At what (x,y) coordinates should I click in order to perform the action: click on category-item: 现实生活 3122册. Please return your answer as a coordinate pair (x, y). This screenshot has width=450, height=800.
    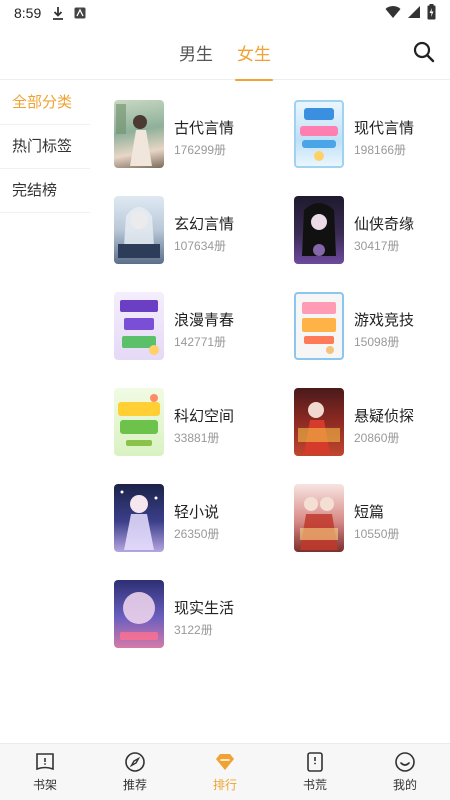
    Looking at the image, I should click on (194, 616).